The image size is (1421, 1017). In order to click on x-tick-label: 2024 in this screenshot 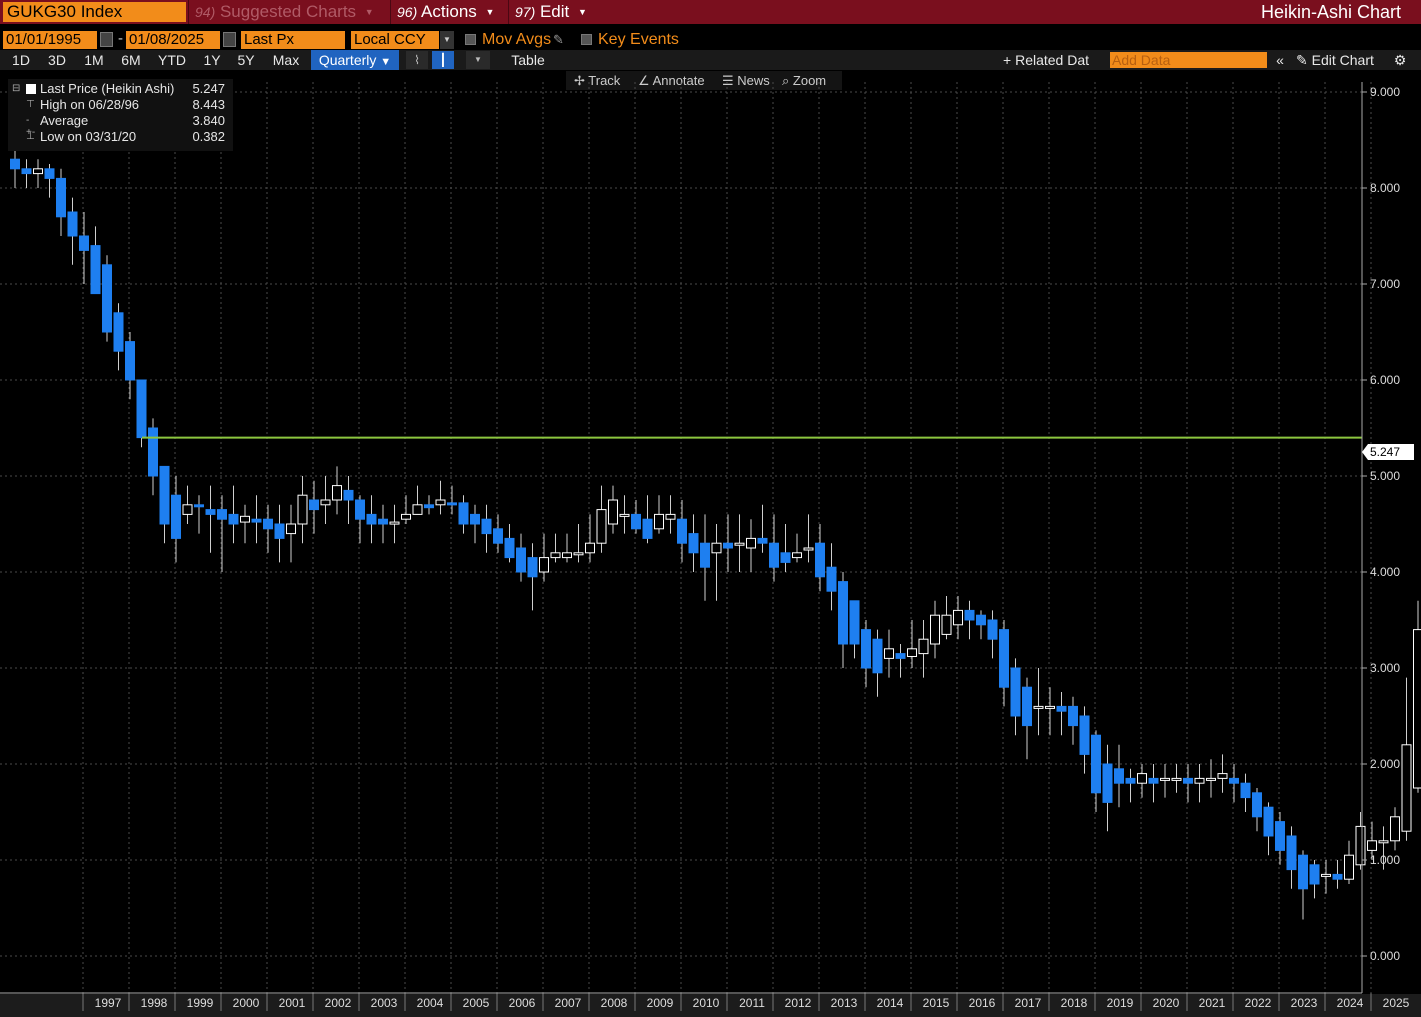, I will do `click(1350, 1003)`.